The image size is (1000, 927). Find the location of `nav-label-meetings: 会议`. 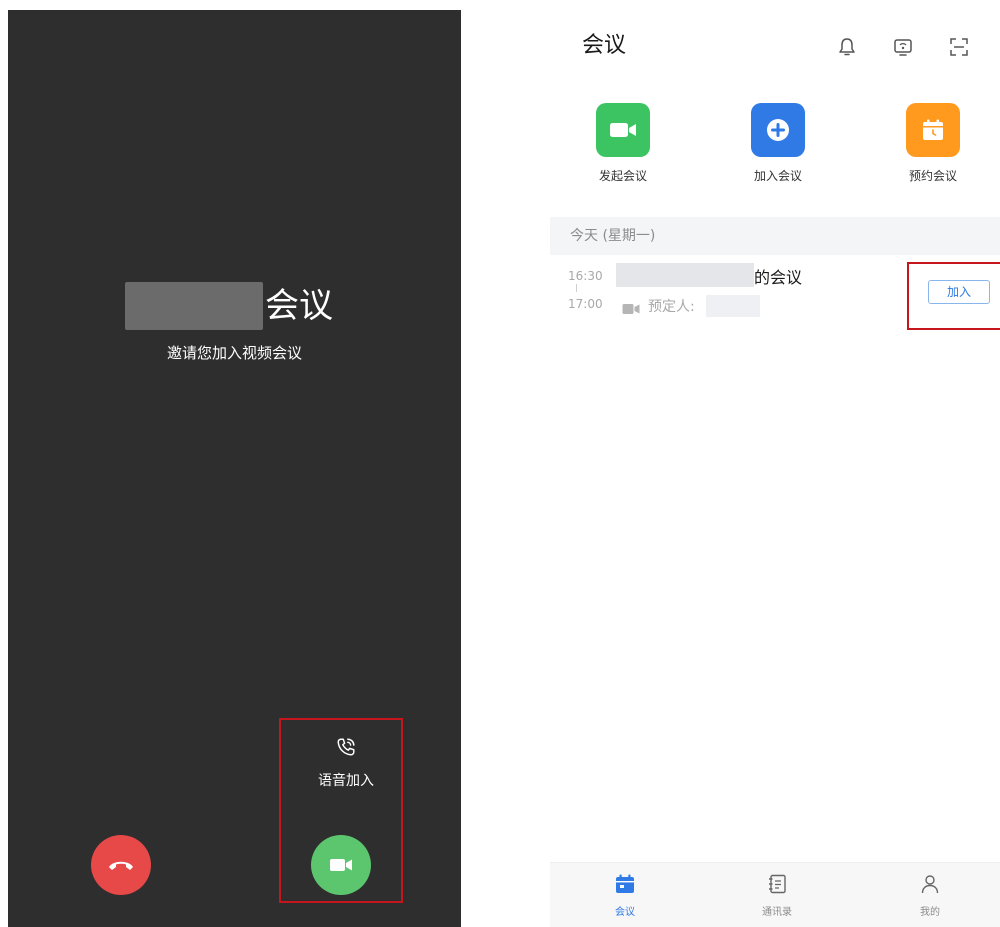

nav-label-meetings: 会议 is located at coordinates (625, 912).